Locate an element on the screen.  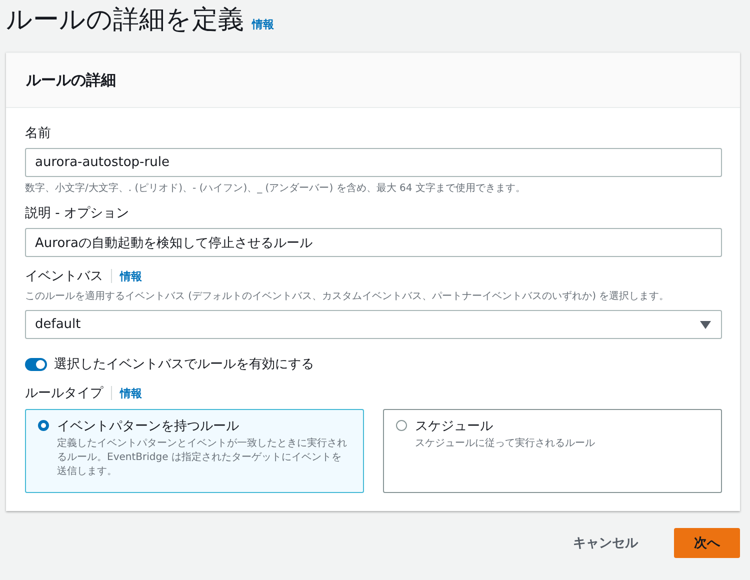
option-title: スケジュール is located at coordinates (454, 426).